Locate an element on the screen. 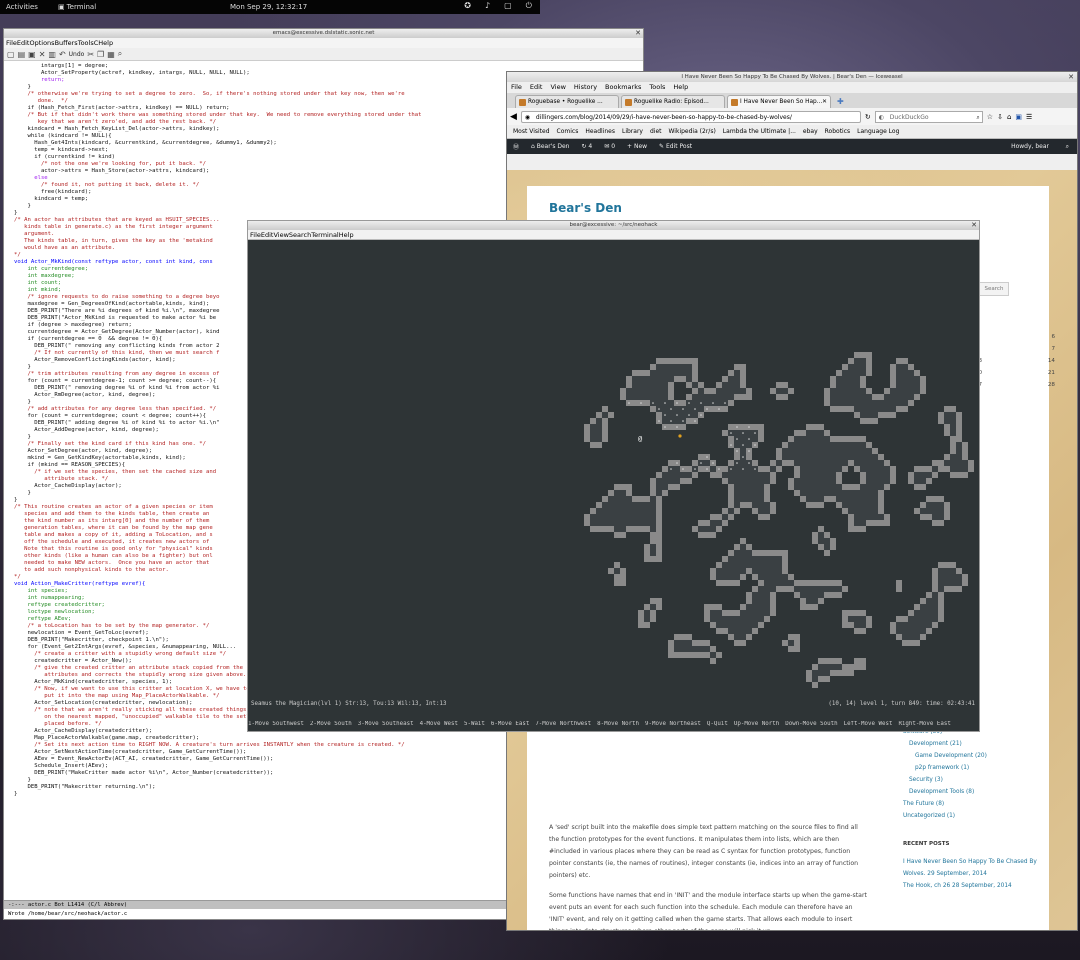  category-link: Development (21) is located at coordinates (973, 744).